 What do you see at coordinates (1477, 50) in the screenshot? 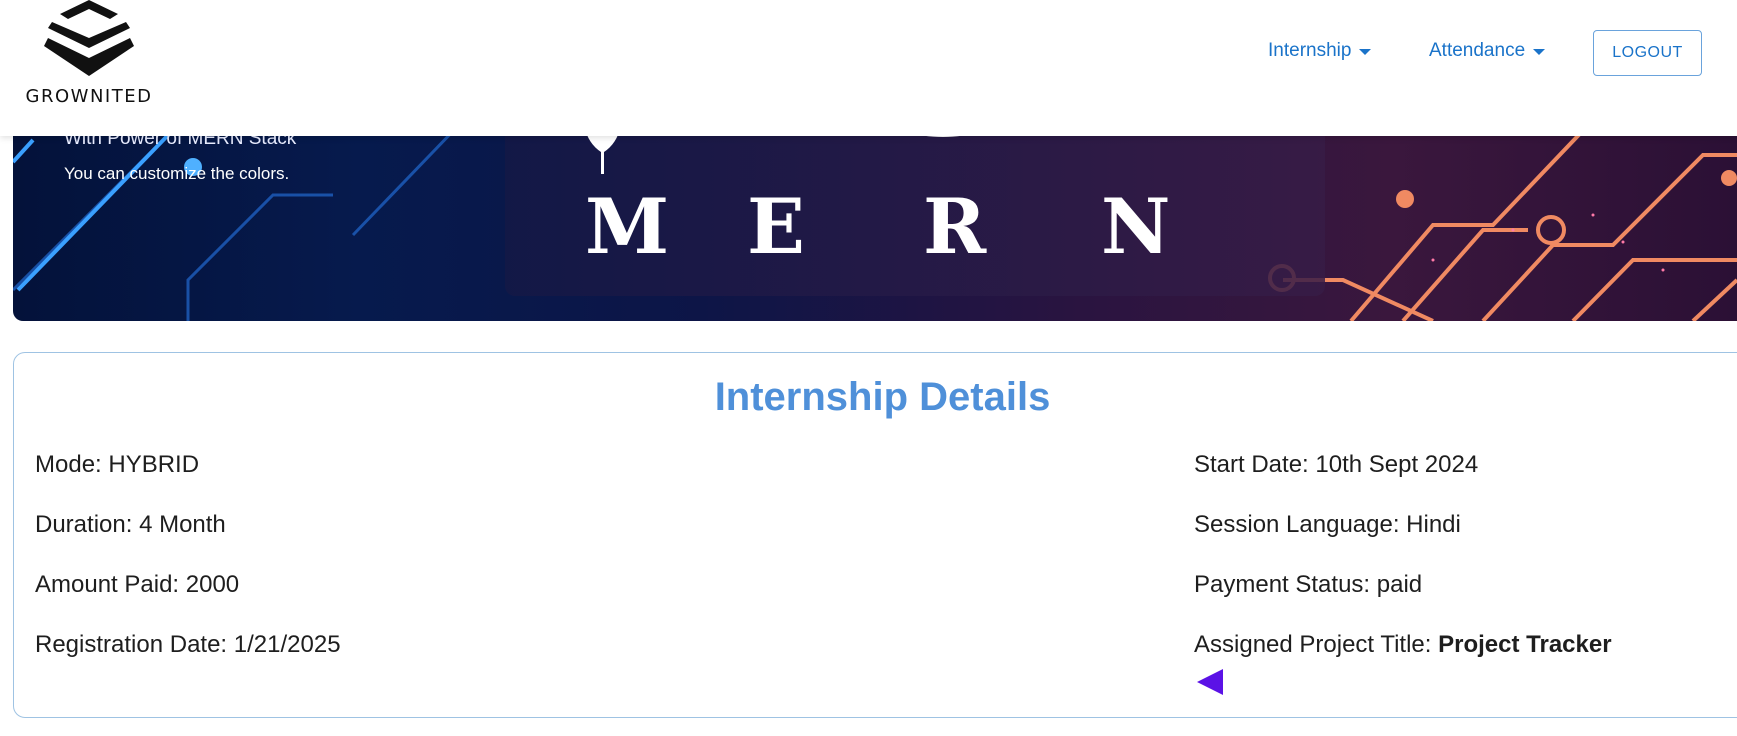
I see `nav-attendance-label: Attendance` at bounding box center [1477, 50].